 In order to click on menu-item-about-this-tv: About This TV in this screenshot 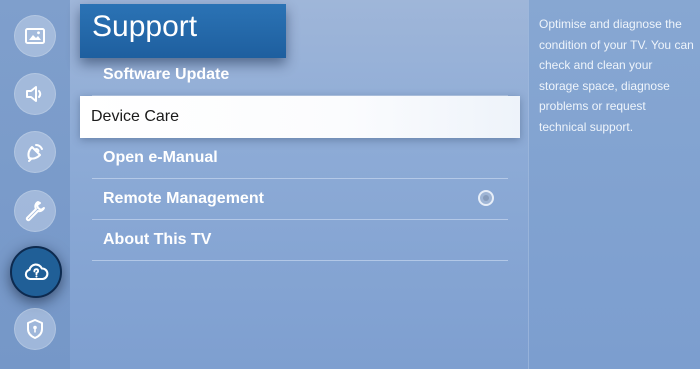, I will do `click(300, 240)`.